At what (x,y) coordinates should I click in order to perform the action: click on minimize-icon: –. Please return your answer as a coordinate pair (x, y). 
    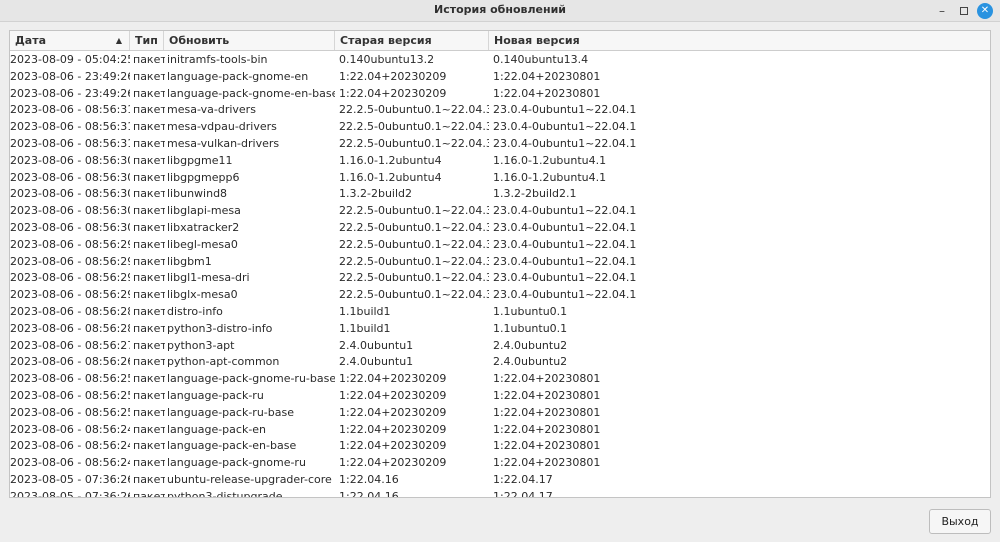
    Looking at the image, I should click on (942, 11).